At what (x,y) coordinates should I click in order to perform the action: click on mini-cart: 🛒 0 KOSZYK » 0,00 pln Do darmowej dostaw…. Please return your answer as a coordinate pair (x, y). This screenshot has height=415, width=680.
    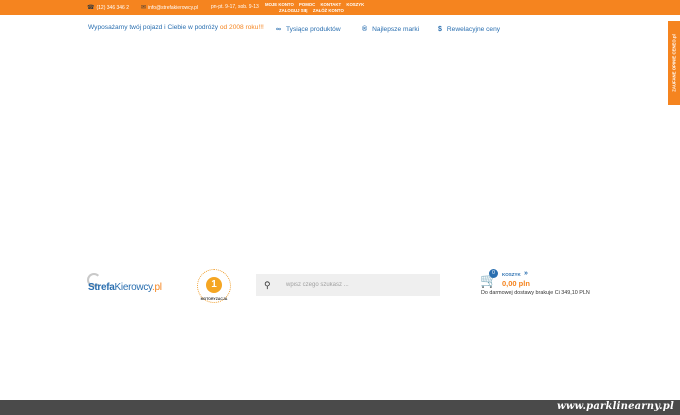
    Looking at the image, I should click on (540, 285).